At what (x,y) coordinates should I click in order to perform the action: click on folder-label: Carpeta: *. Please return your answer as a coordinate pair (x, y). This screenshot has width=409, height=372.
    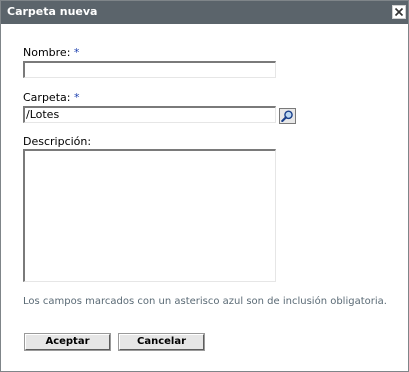
    Looking at the image, I should click on (51, 97).